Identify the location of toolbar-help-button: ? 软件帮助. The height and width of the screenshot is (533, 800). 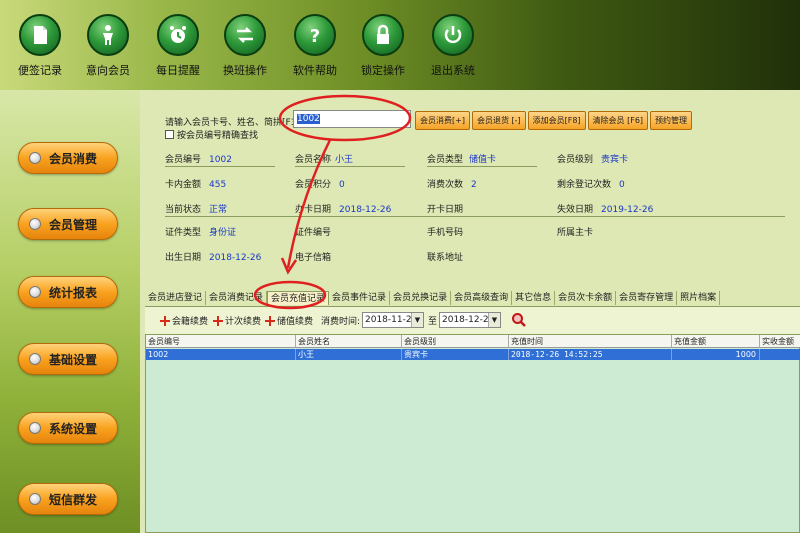
(315, 46).